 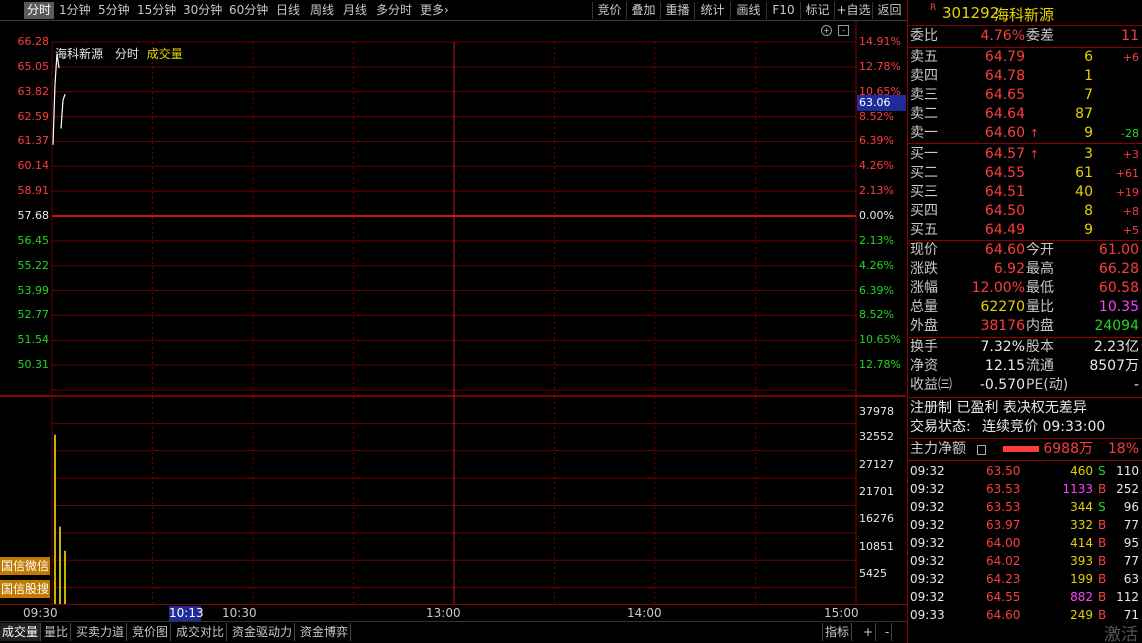 What do you see at coordinates (1116, 347) in the screenshot?
I see `stat-value: 2.23亿` at bounding box center [1116, 347].